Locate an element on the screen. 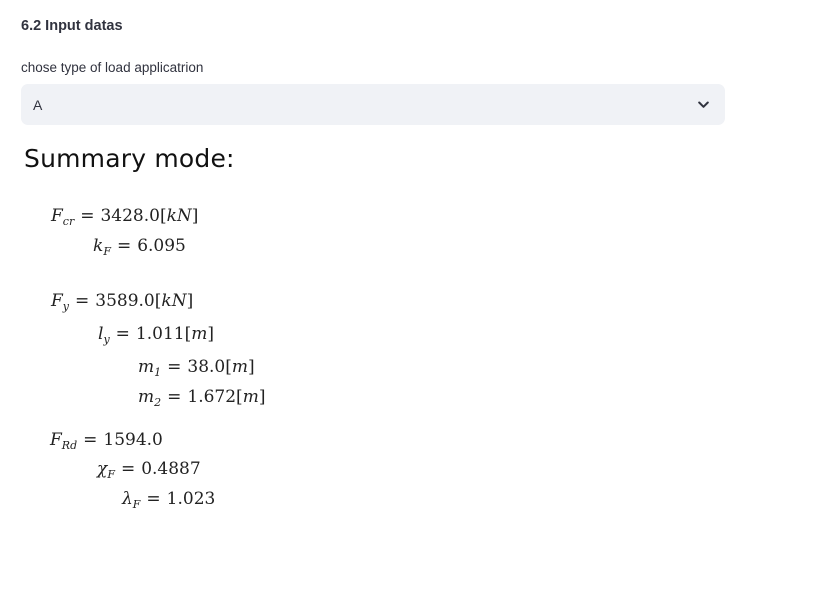 The height and width of the screenshot is (616, 830). value: 0.4887 is located at coordinates (171, 469).